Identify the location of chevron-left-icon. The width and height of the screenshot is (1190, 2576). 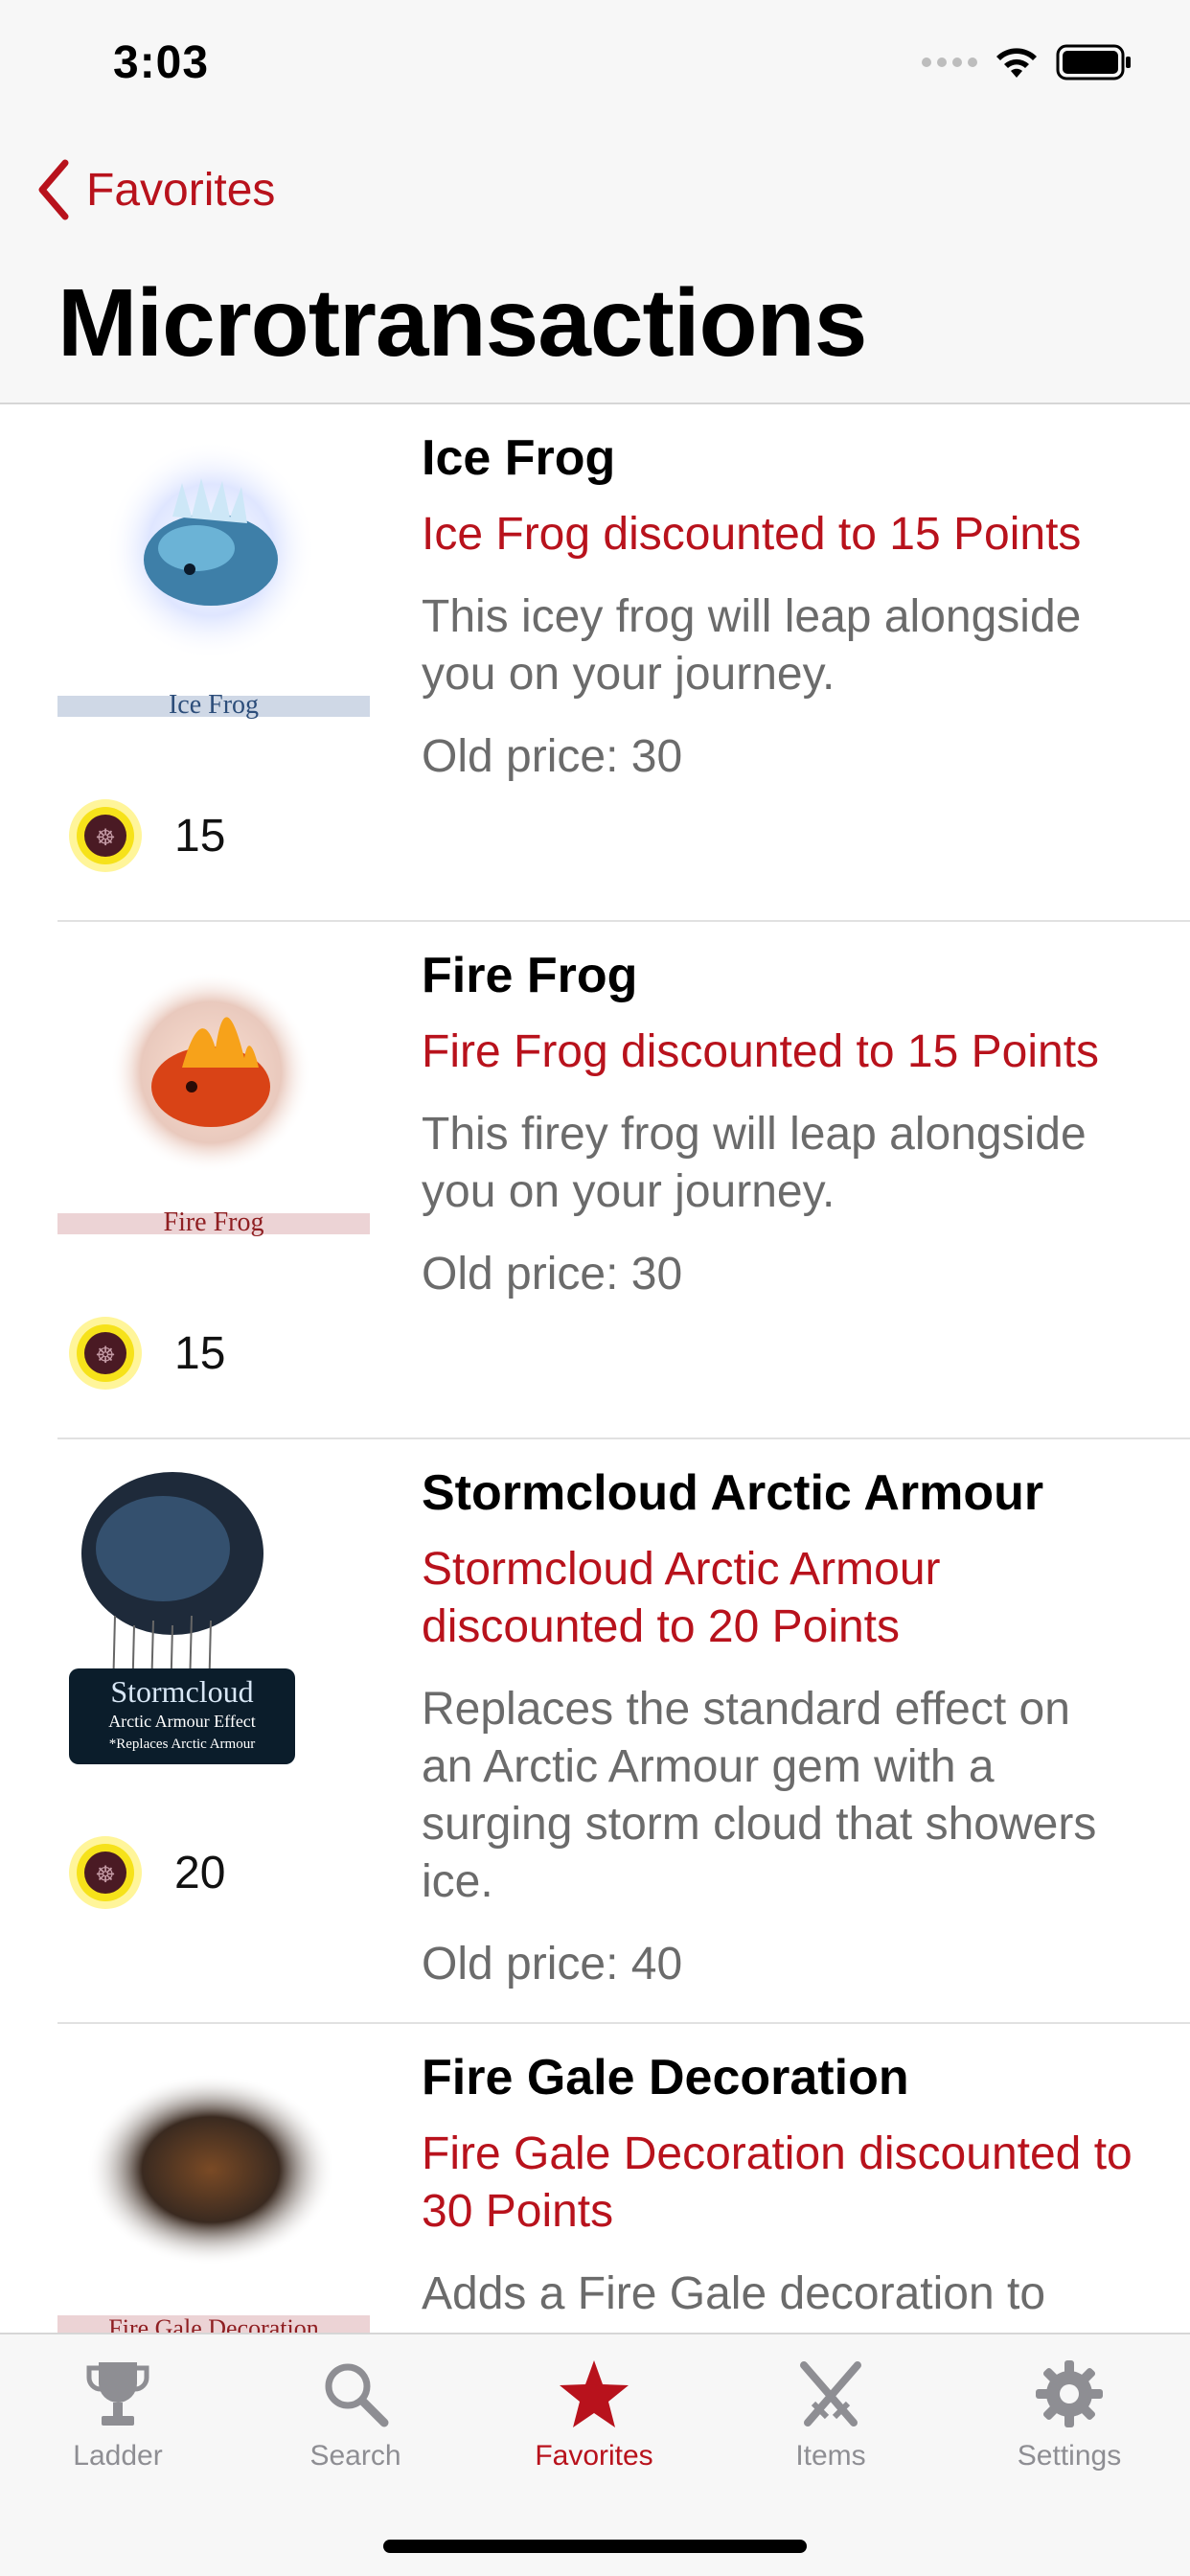
(54, 189).